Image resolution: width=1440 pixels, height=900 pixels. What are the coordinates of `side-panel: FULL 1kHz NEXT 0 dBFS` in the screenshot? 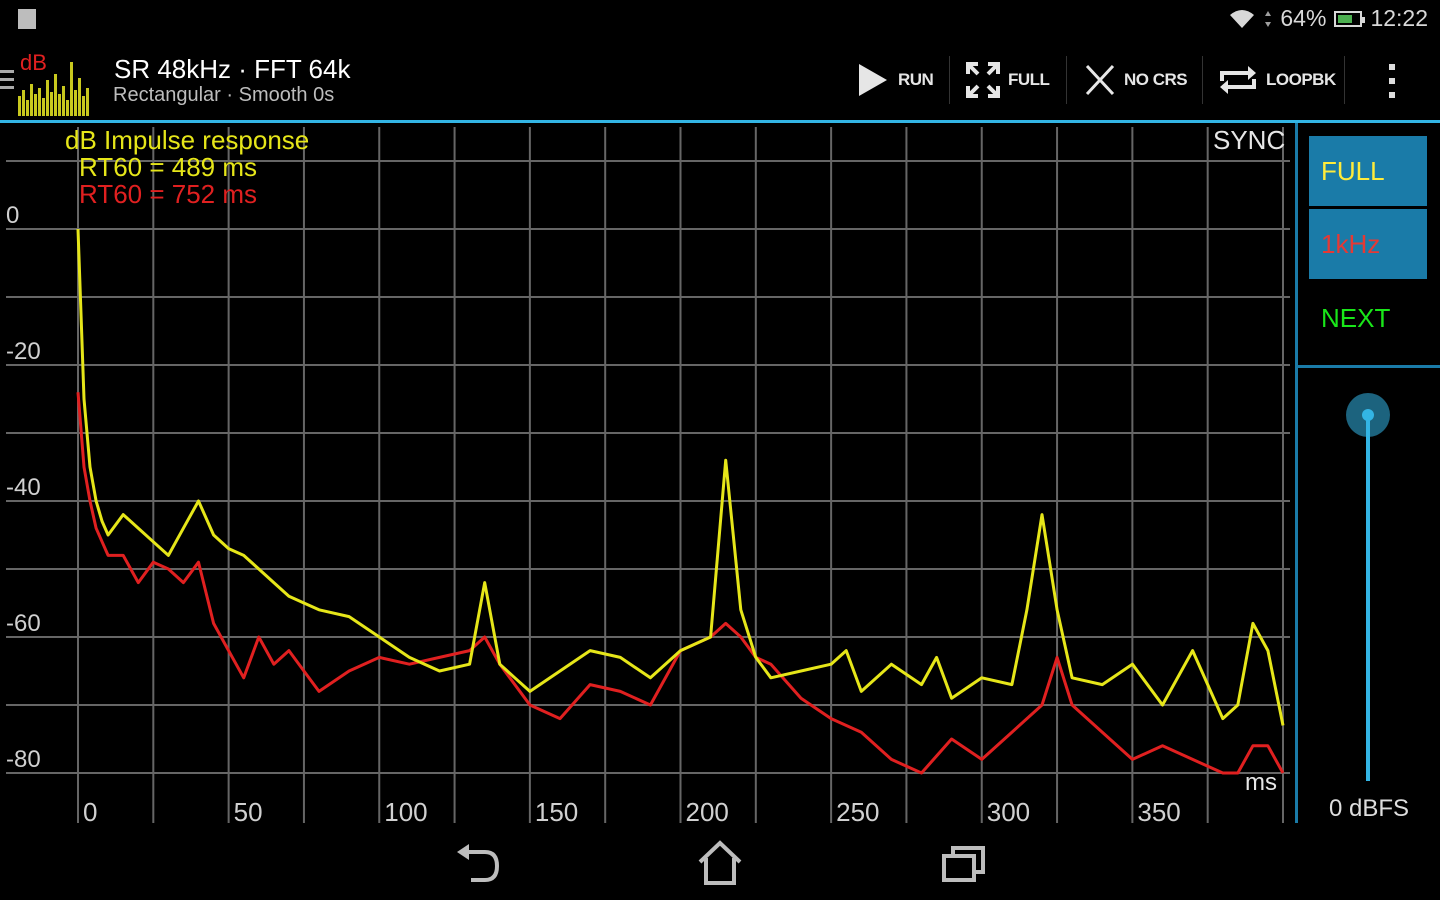 It's located at (1367, 476).